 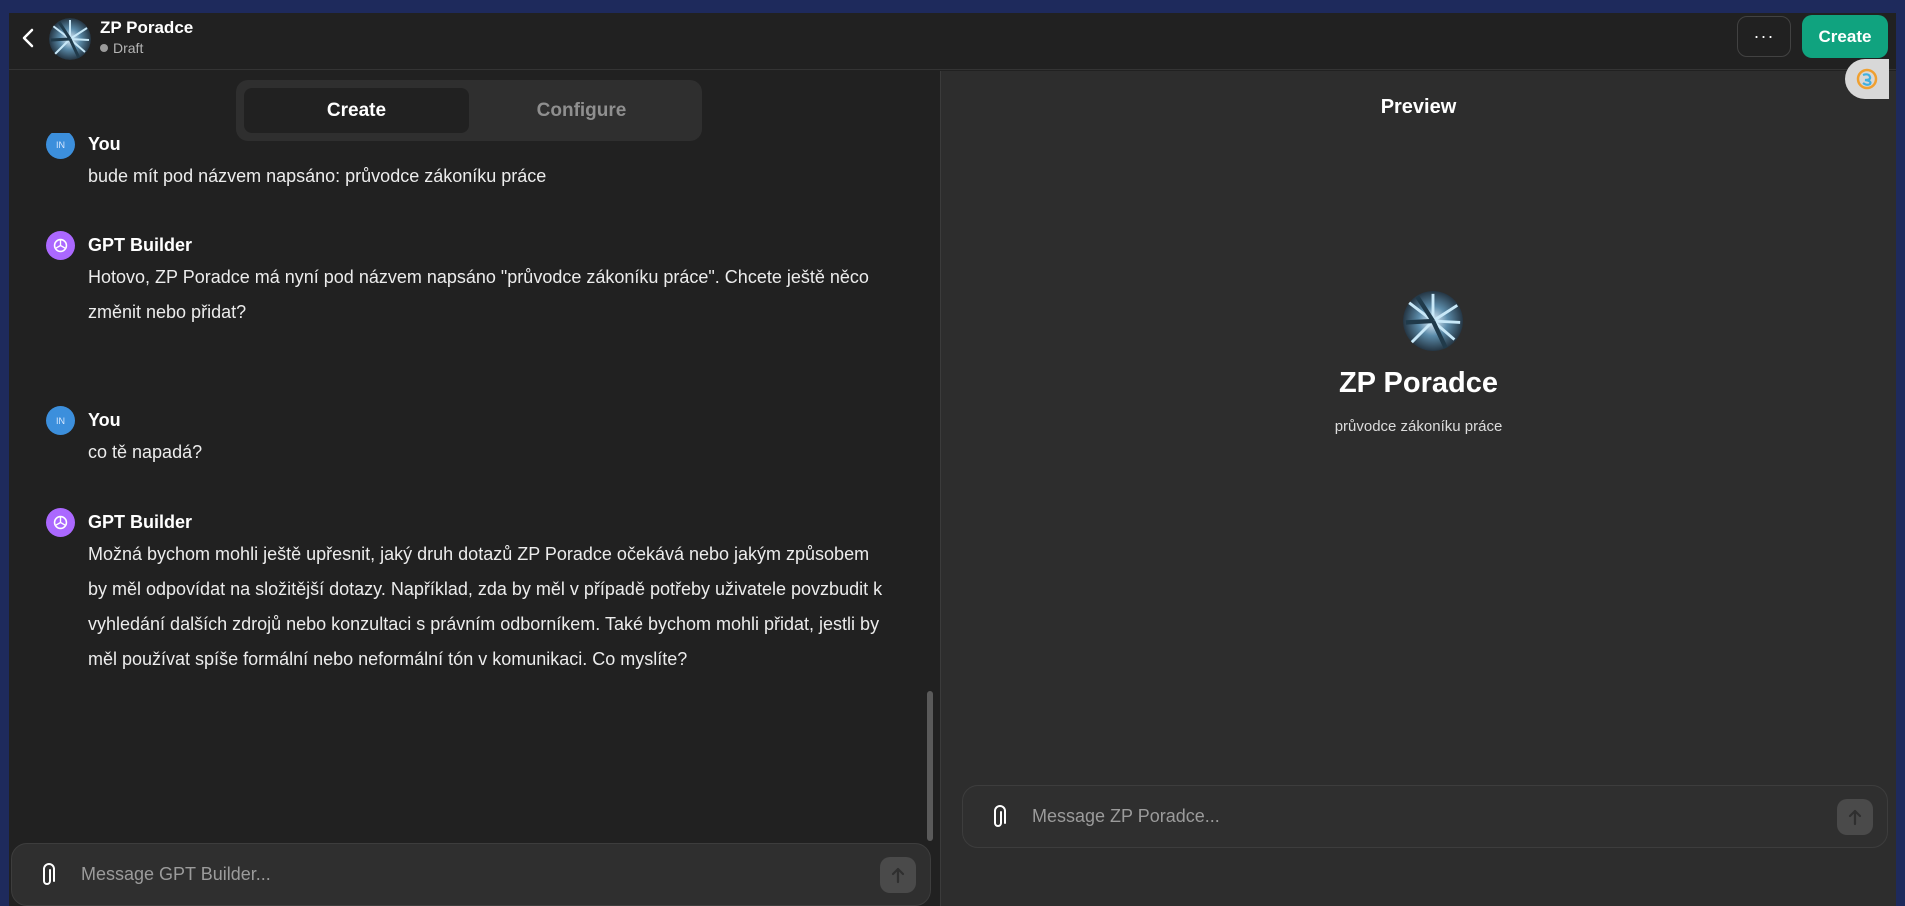 What do you see at coordinates (147, 27) in the screenshot?
I see `gpt-title: ZP Poradce` at bounding box center [147, 27].